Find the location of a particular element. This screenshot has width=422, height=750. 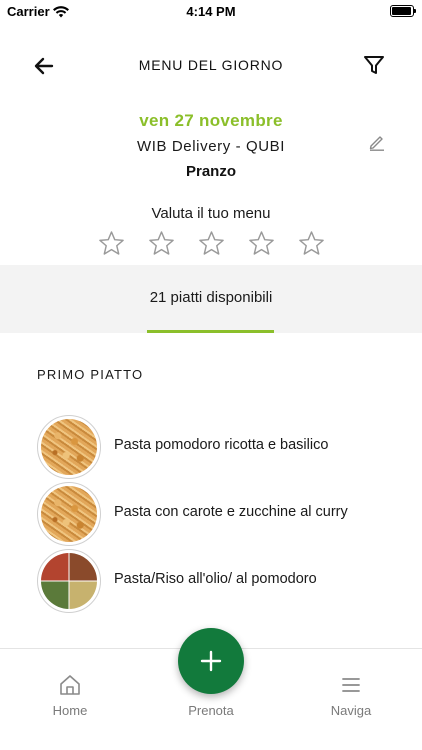

dish-name: Pasta con carote e zucchine al curry is located at coordinates (231, 512).